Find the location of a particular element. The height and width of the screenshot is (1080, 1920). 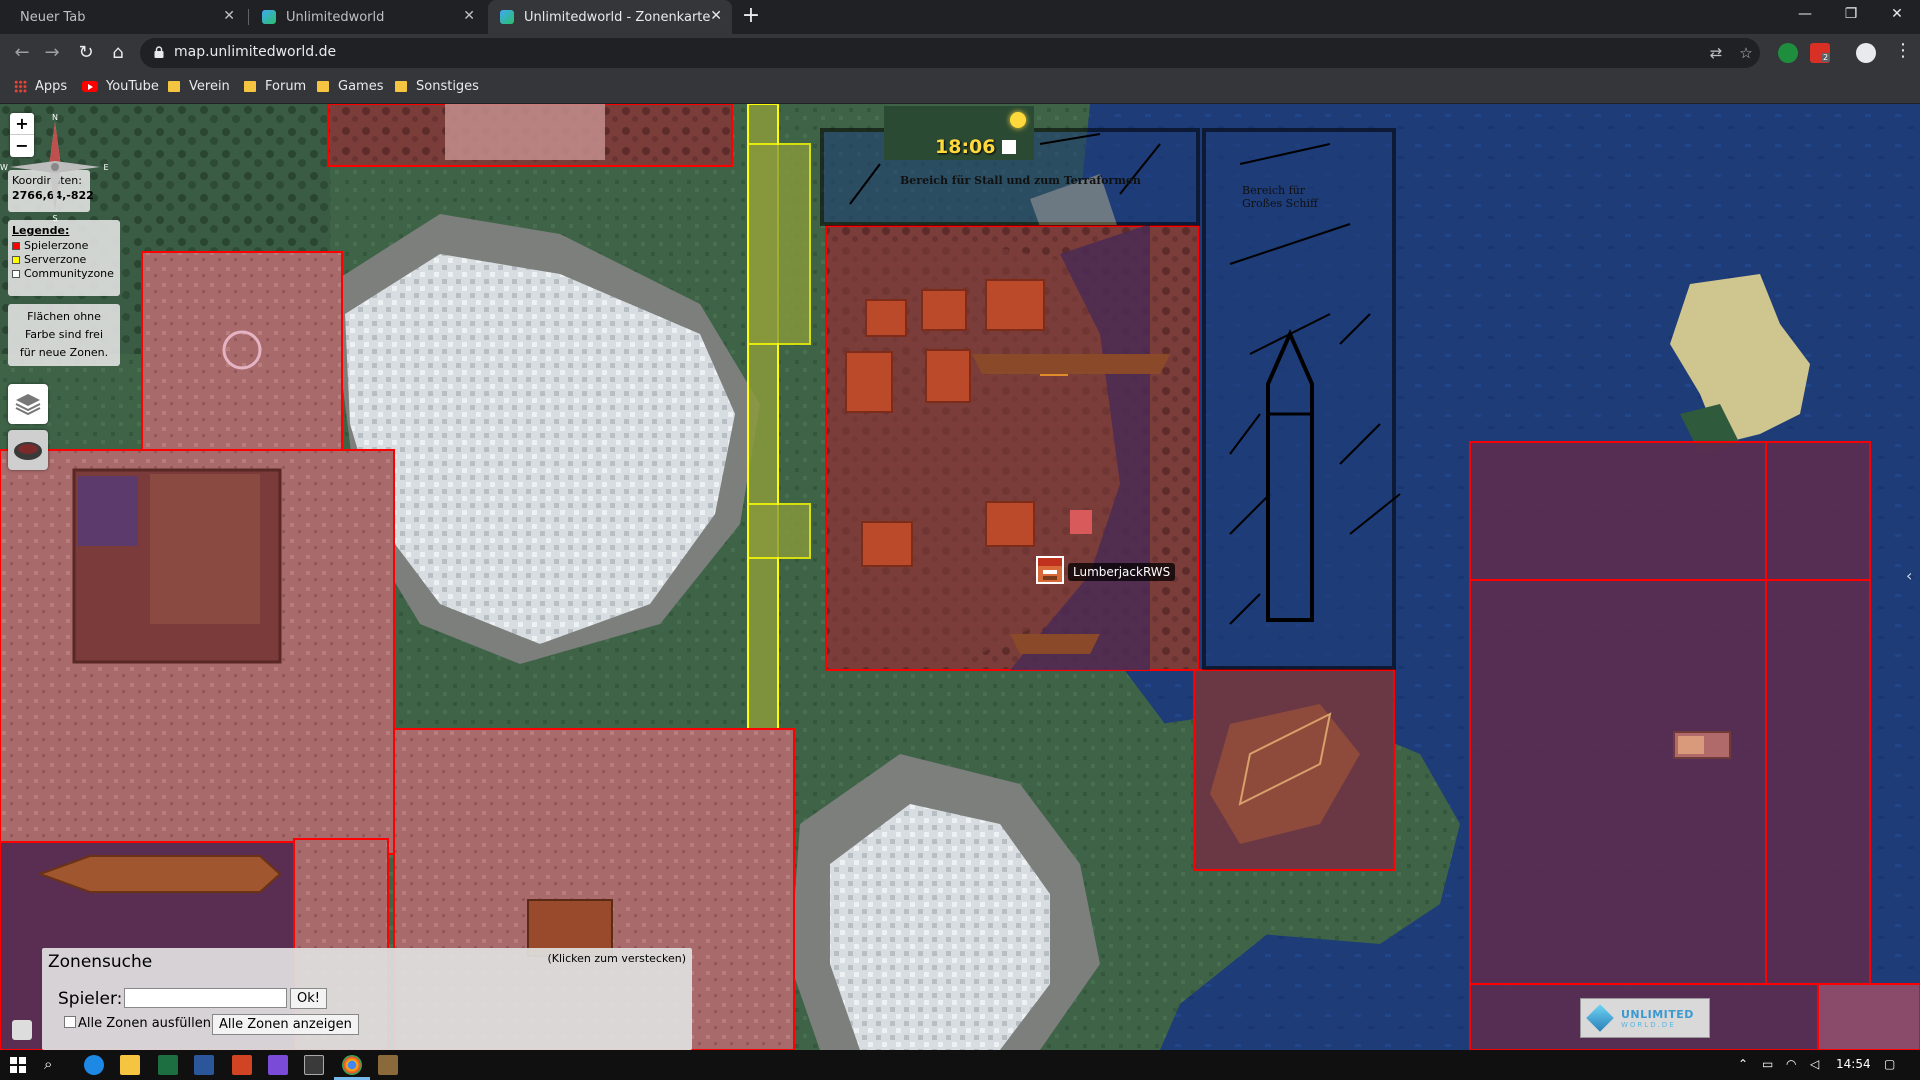

bookmark-star-icon: ☆ is located at coordinates (1746, 53).